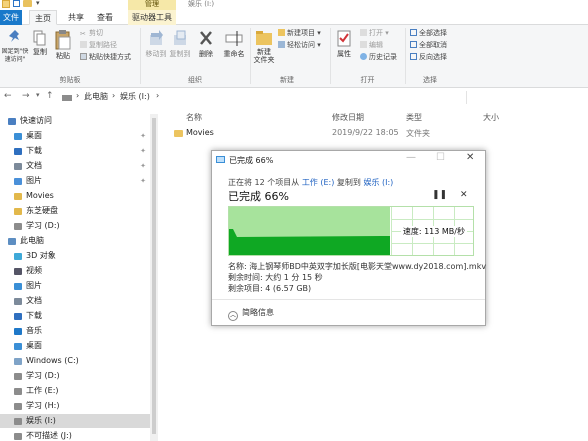  What do you see at coordinates (440, 157) in the screenshot?
I see `maximize-icon: ☐` at bounding box center [440, 157].